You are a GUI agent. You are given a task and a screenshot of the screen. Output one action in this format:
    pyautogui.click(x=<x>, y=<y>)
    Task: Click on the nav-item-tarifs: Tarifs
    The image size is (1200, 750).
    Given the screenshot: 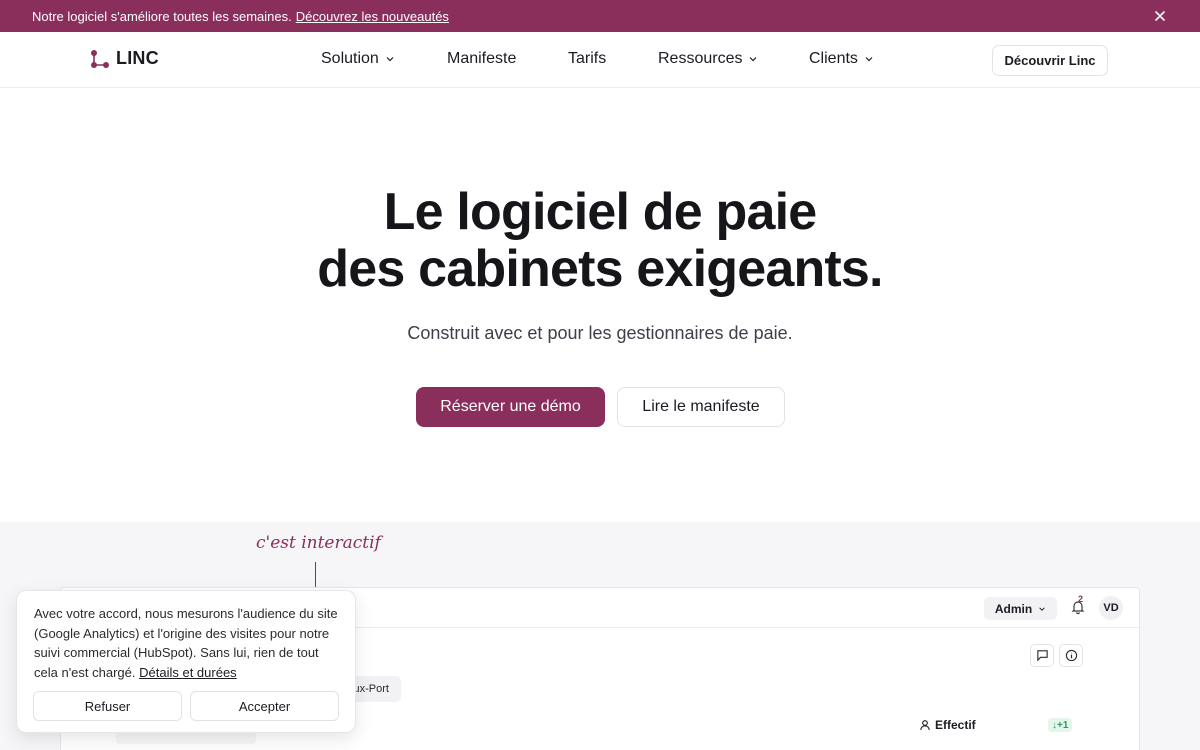 What is the action you would take?
    pyautogui.click(x=587, y=59)
    